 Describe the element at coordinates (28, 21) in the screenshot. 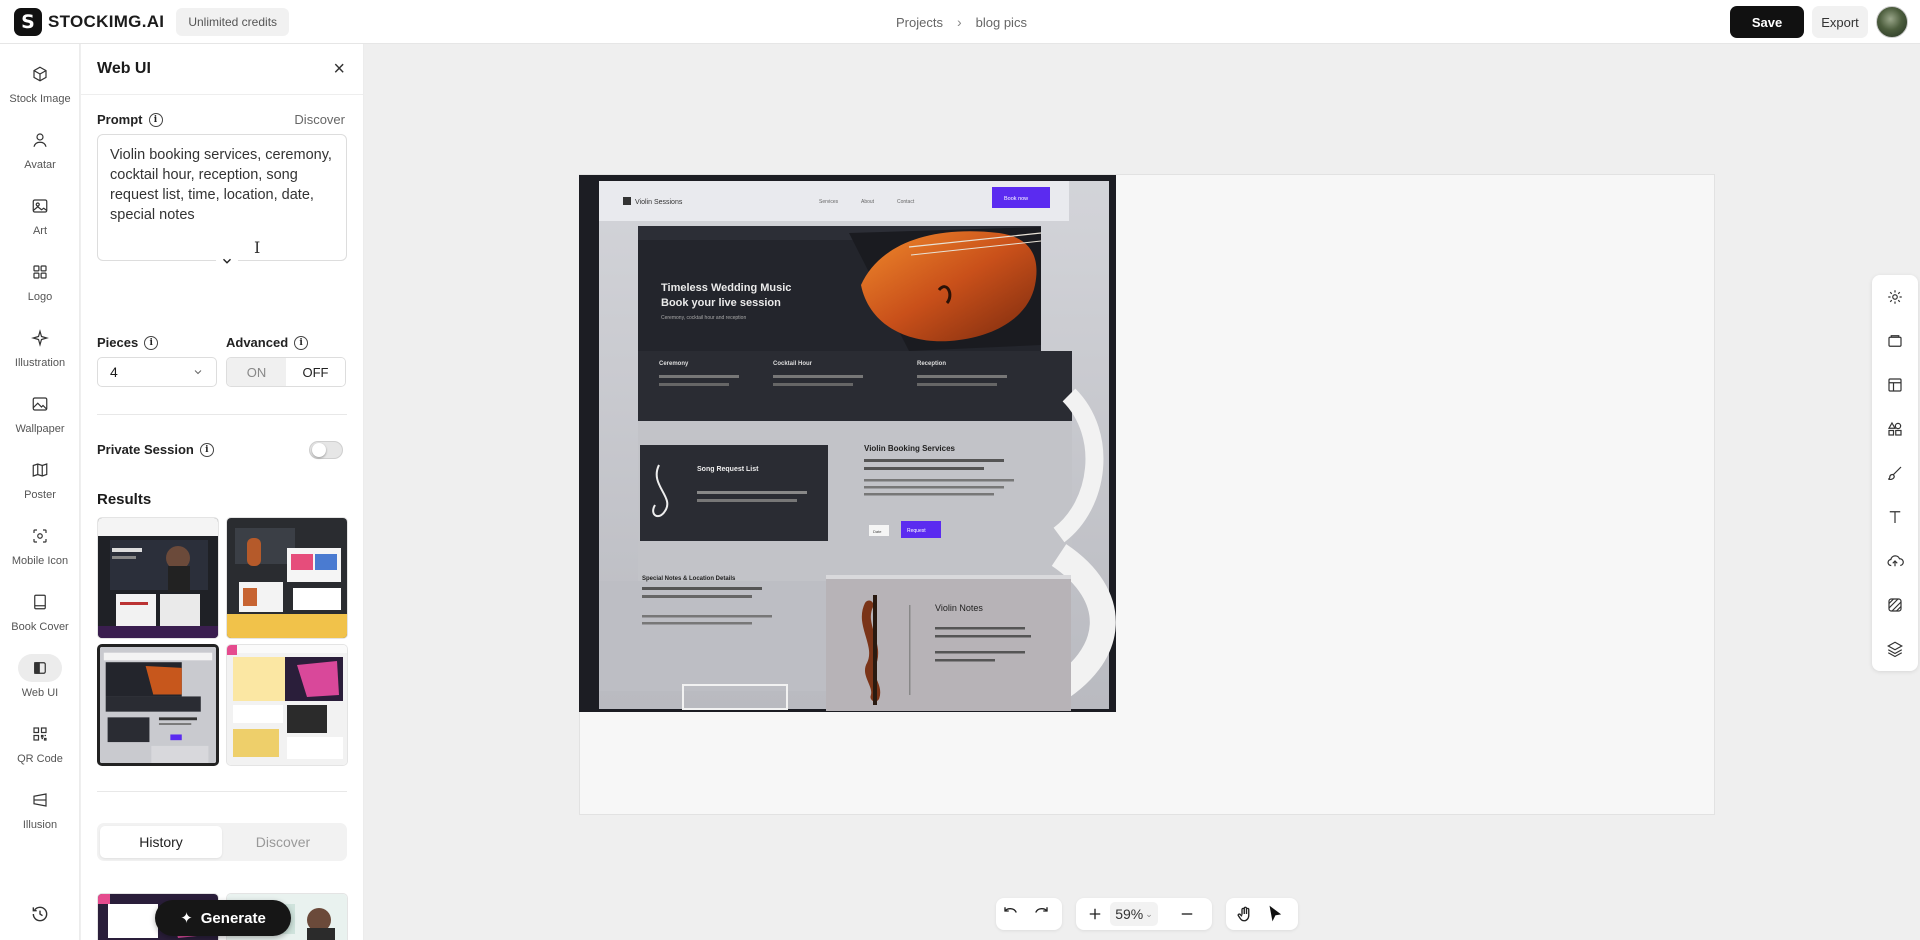

I see `logo-icon: S` at that location.